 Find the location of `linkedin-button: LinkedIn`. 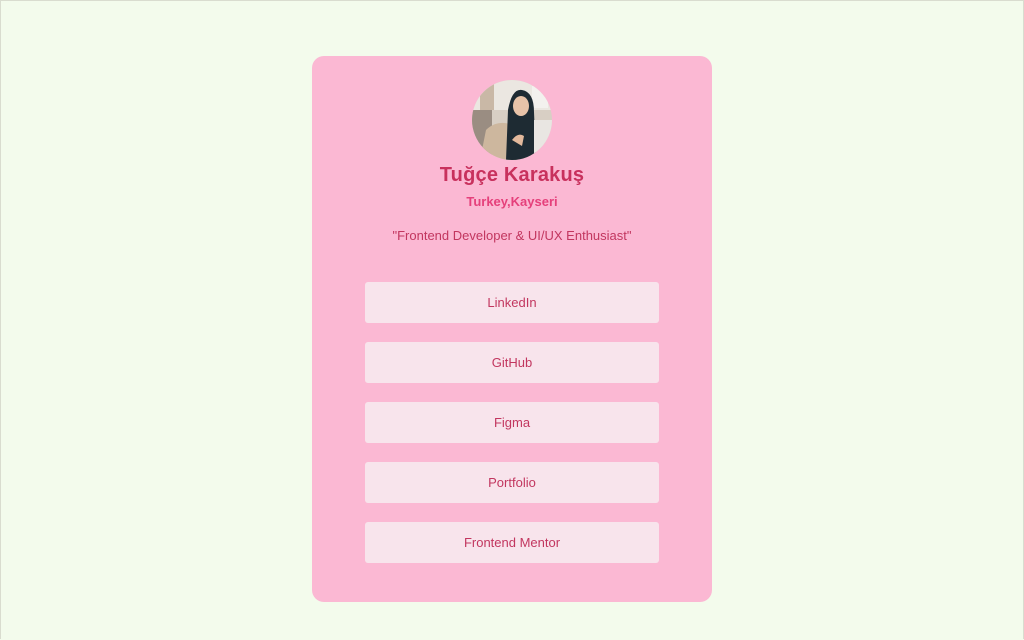

linkedin-button: LinkedIn is located at coordinates (512, 302).